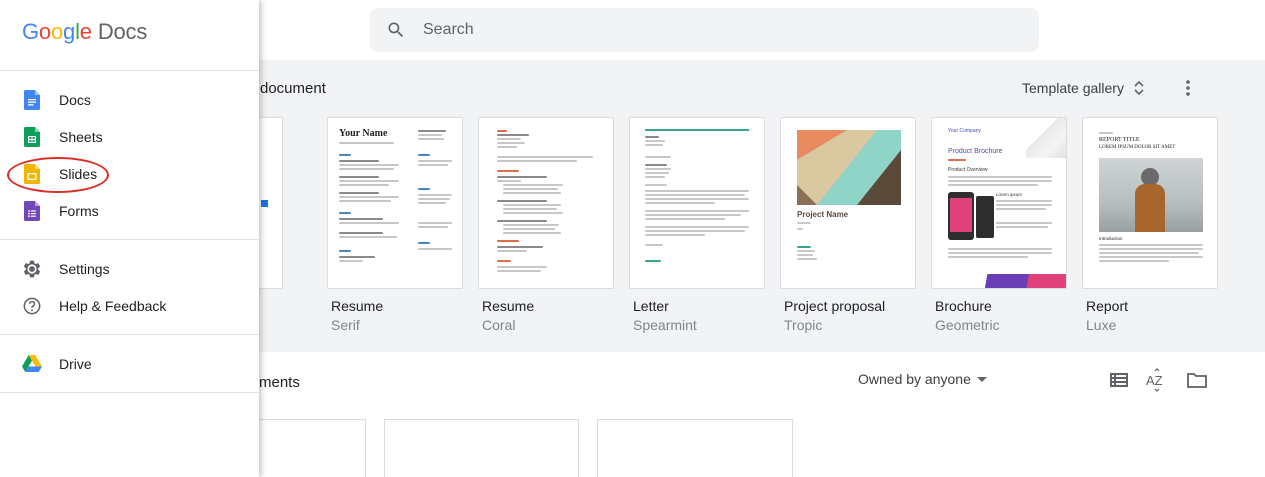 The height and width of the screenshot is (477, 1265). I want to click on owner-filter-dropdown: Owned by anyone, so click(922, 379).